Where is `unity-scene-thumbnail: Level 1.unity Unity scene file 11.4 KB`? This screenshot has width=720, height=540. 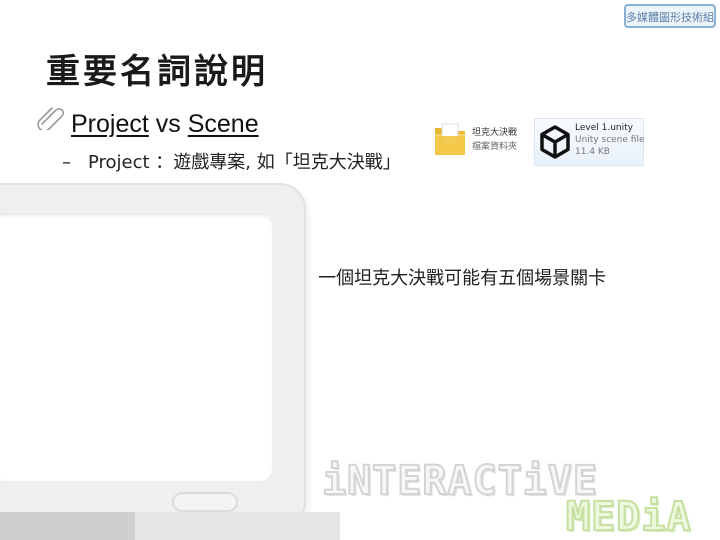 unity-scene-thumbnail: Level 1.unity Unity scene file 11.4 KB is located at coordinates (589, 142).